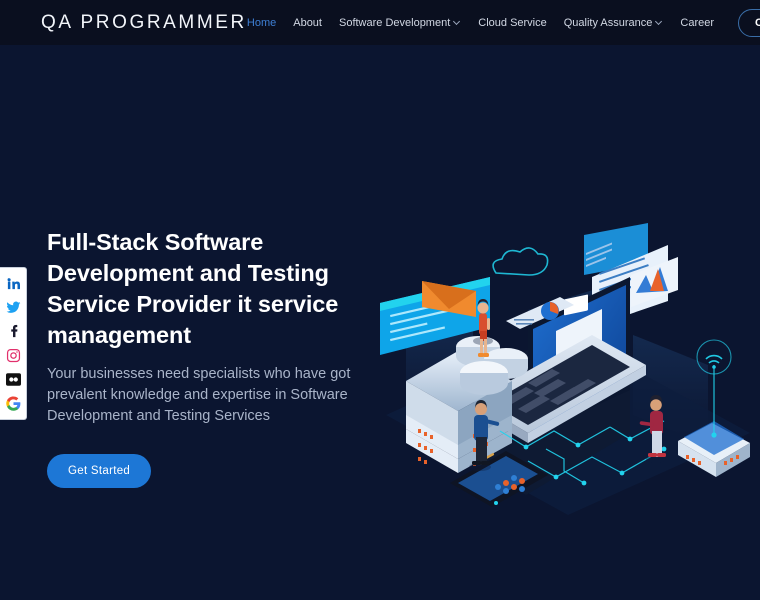 Image resolution: width=760 pixels, height=600 pixels. I want to click on nav-item-home: Home, so click(261, 23).